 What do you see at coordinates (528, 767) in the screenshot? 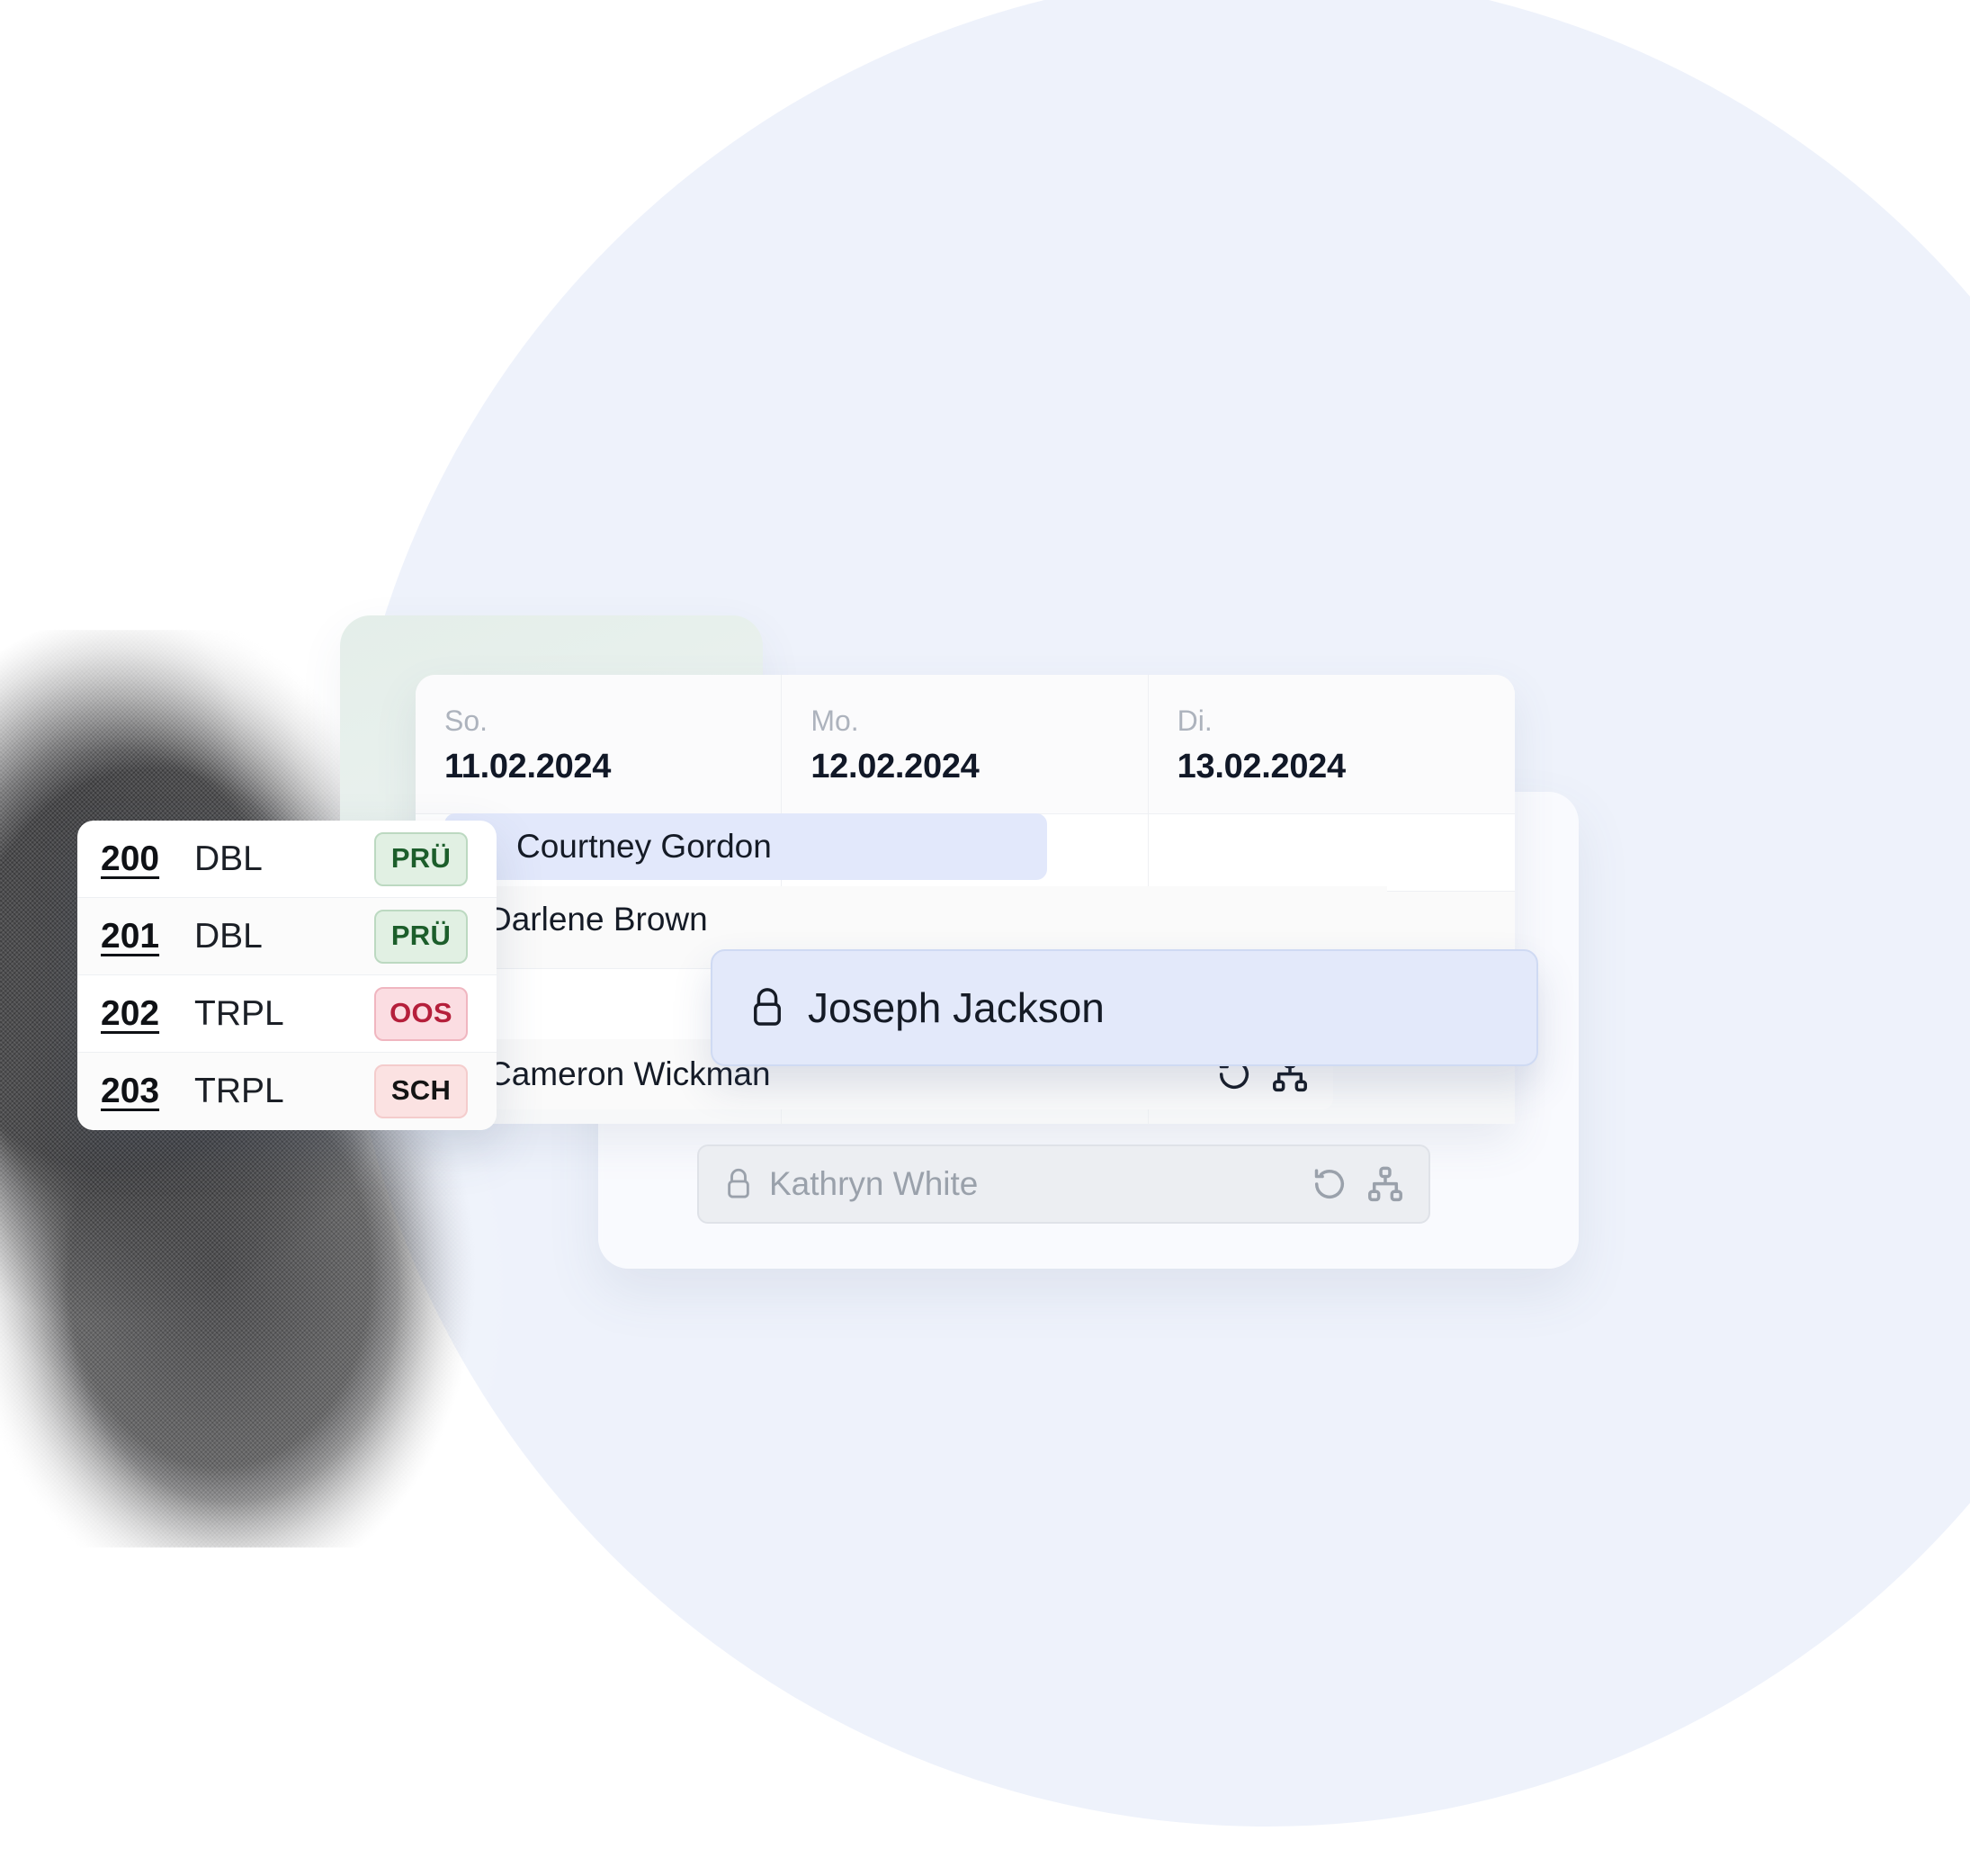
I see `calendar-date: 11.02.2024` at bounding box center [528, 767].